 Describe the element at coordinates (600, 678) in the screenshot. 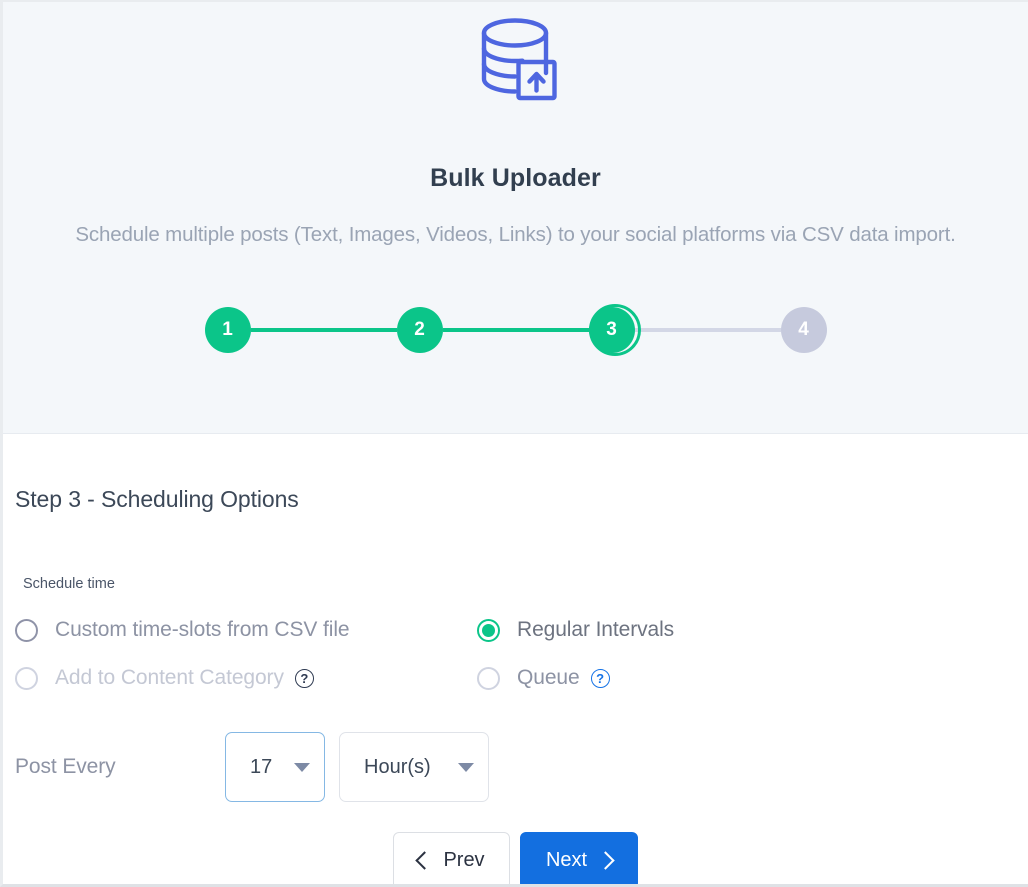

I see `queue-help-icon: ?` at that location.